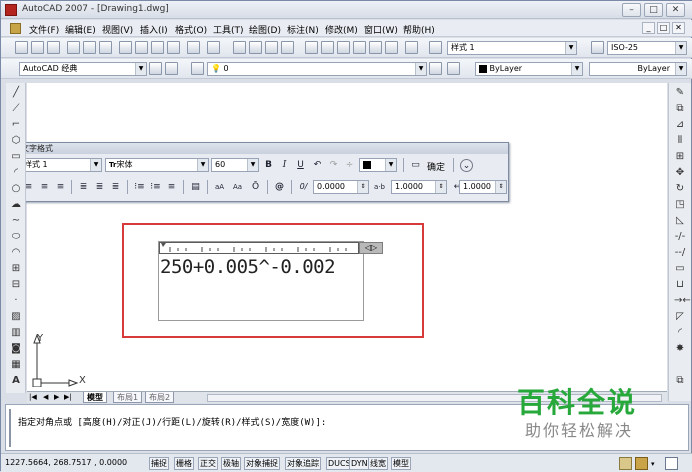 The height and width of the screenshot is (472, 692). Describe the element at coordinates (411, 47) in the screenshot. I see `help-icon` at that location.